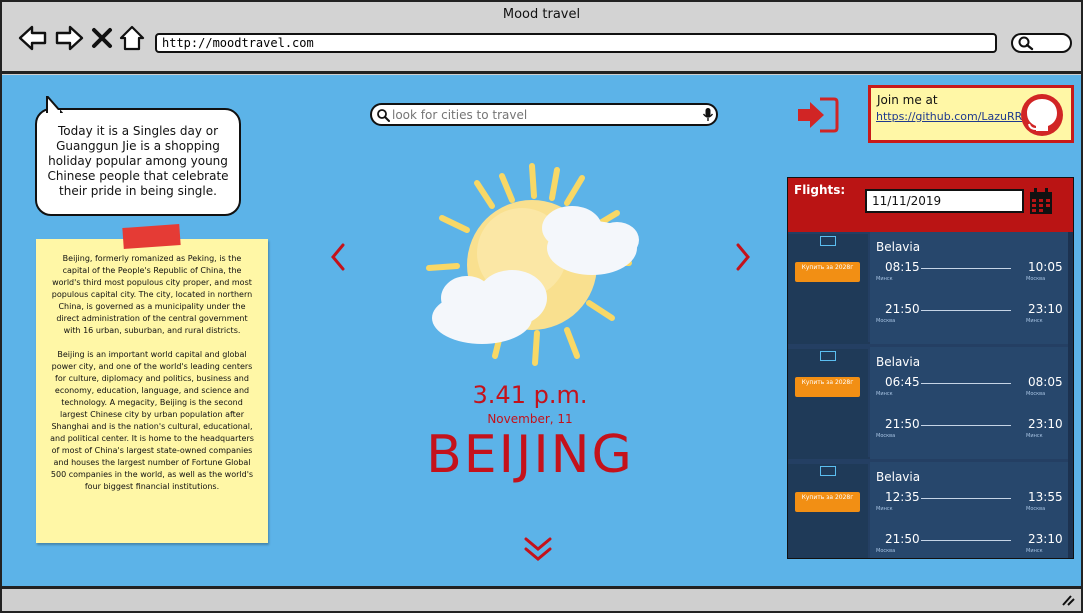 The height and width of the screenshot is (613, 1083). Describe the element at coordinates (902, 382) in the screenshot. I see `departure-time: 06:45` at that location.